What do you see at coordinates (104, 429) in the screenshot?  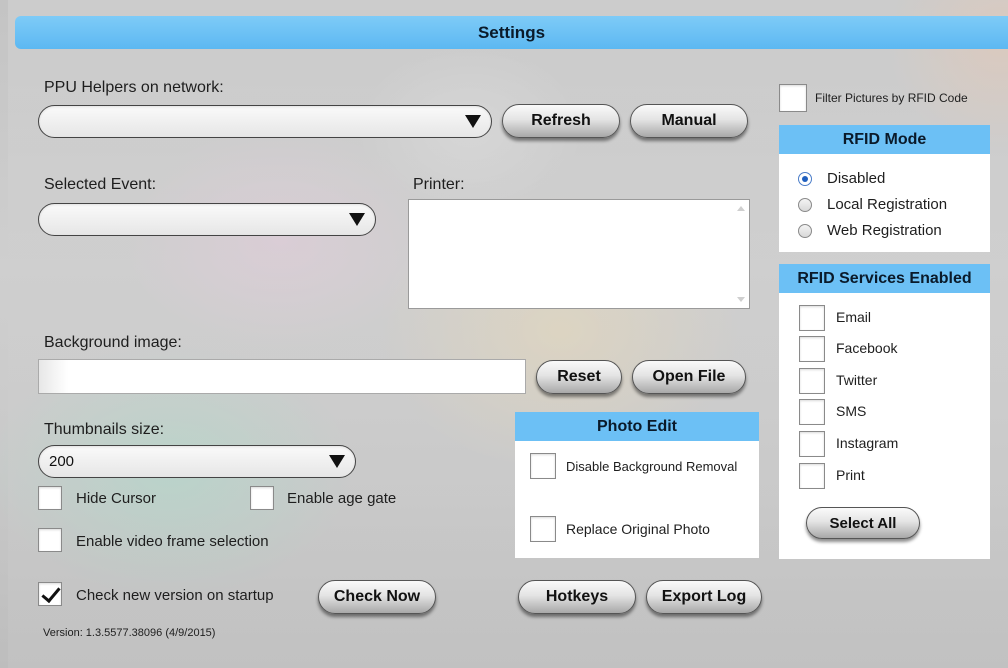 I see `thumbnails-size-label: Thumbnails size:` at bounding box center [104, 429].